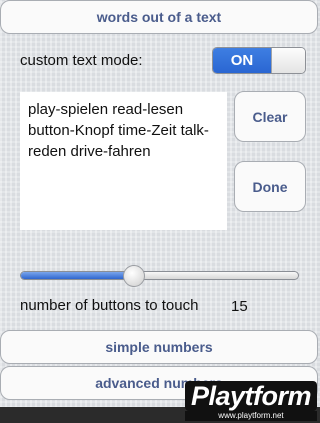  Describe the element at coordinates (134, 276) in the screenshot. I see `slider-thumb` at that location.